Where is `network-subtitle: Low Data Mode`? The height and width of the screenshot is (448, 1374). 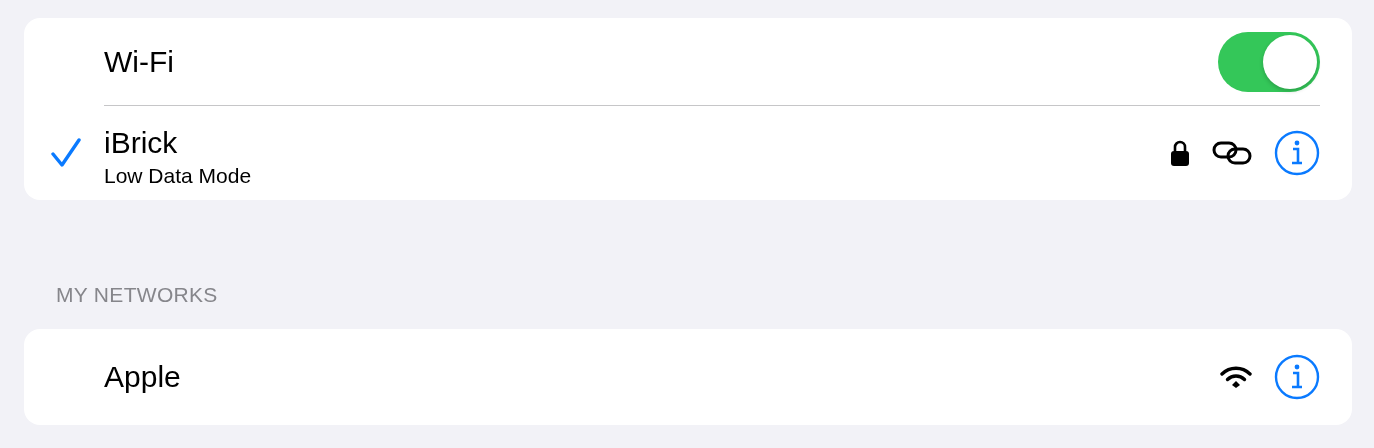 network-subtitle: Low Data Mode is located at coordinates (178, 176).